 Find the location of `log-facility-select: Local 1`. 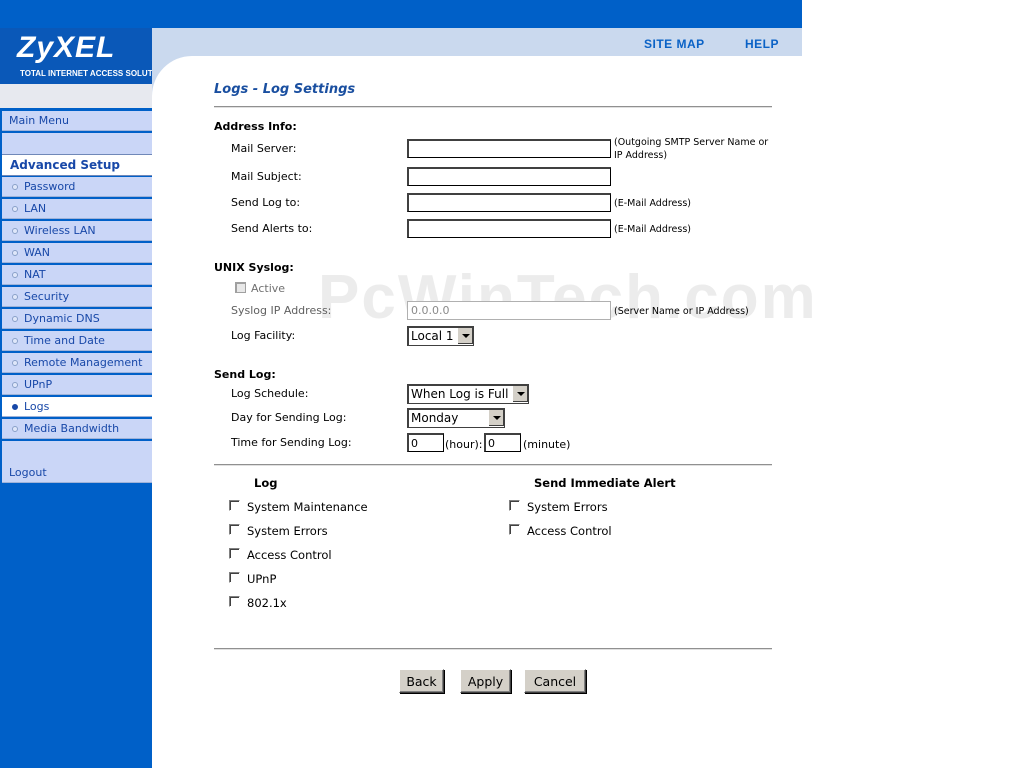

log-facility-select: Local 1 is located at coordinates (440, 336).